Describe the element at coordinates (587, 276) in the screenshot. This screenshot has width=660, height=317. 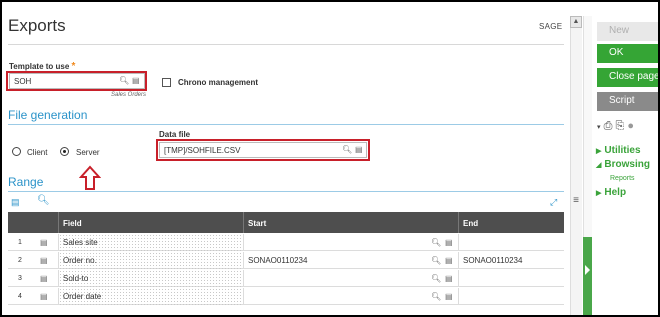
I see `collapse-panel-handle` at that location.